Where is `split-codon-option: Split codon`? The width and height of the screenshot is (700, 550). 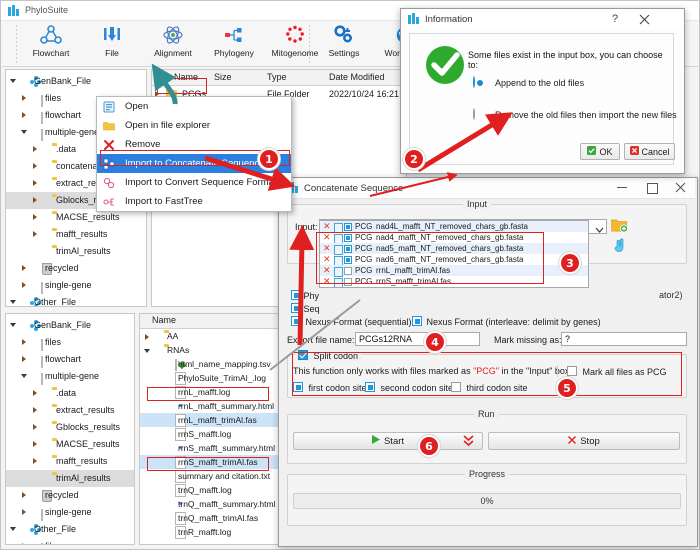
split-codon-option: Split codon is located at coordinates (328, 355).